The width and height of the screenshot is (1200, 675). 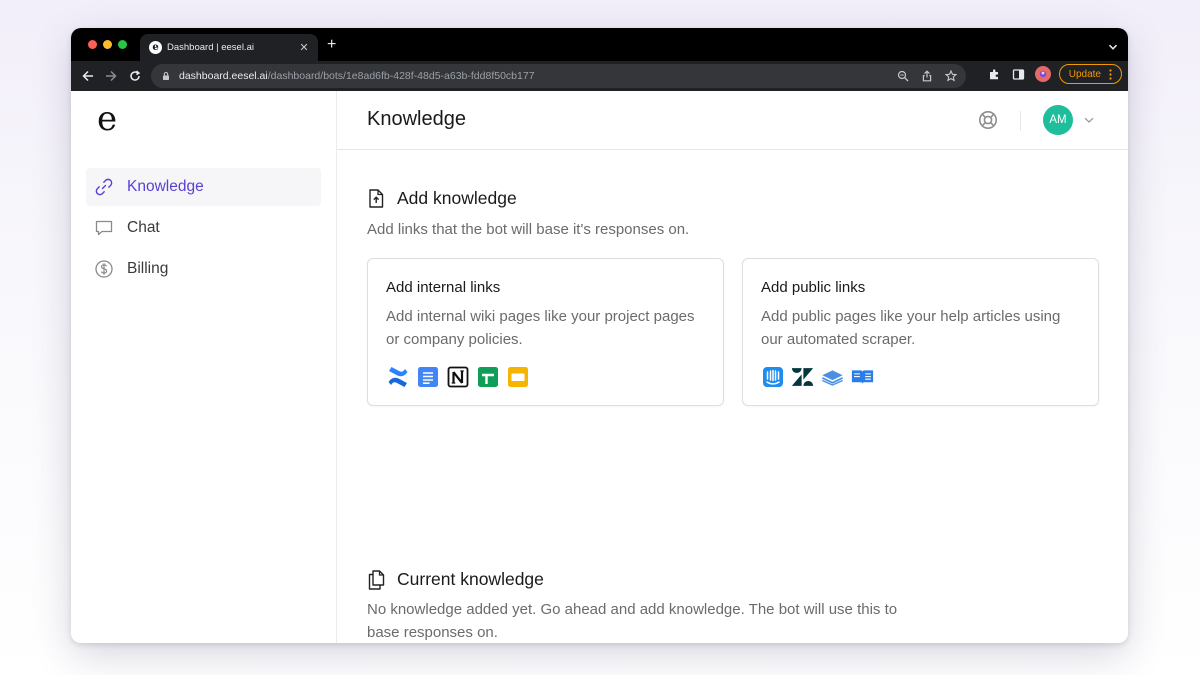 What do you see at coordinates (104, 269) in the screenshot?
I see `dollar-icon` at bounding box center [104, 269].